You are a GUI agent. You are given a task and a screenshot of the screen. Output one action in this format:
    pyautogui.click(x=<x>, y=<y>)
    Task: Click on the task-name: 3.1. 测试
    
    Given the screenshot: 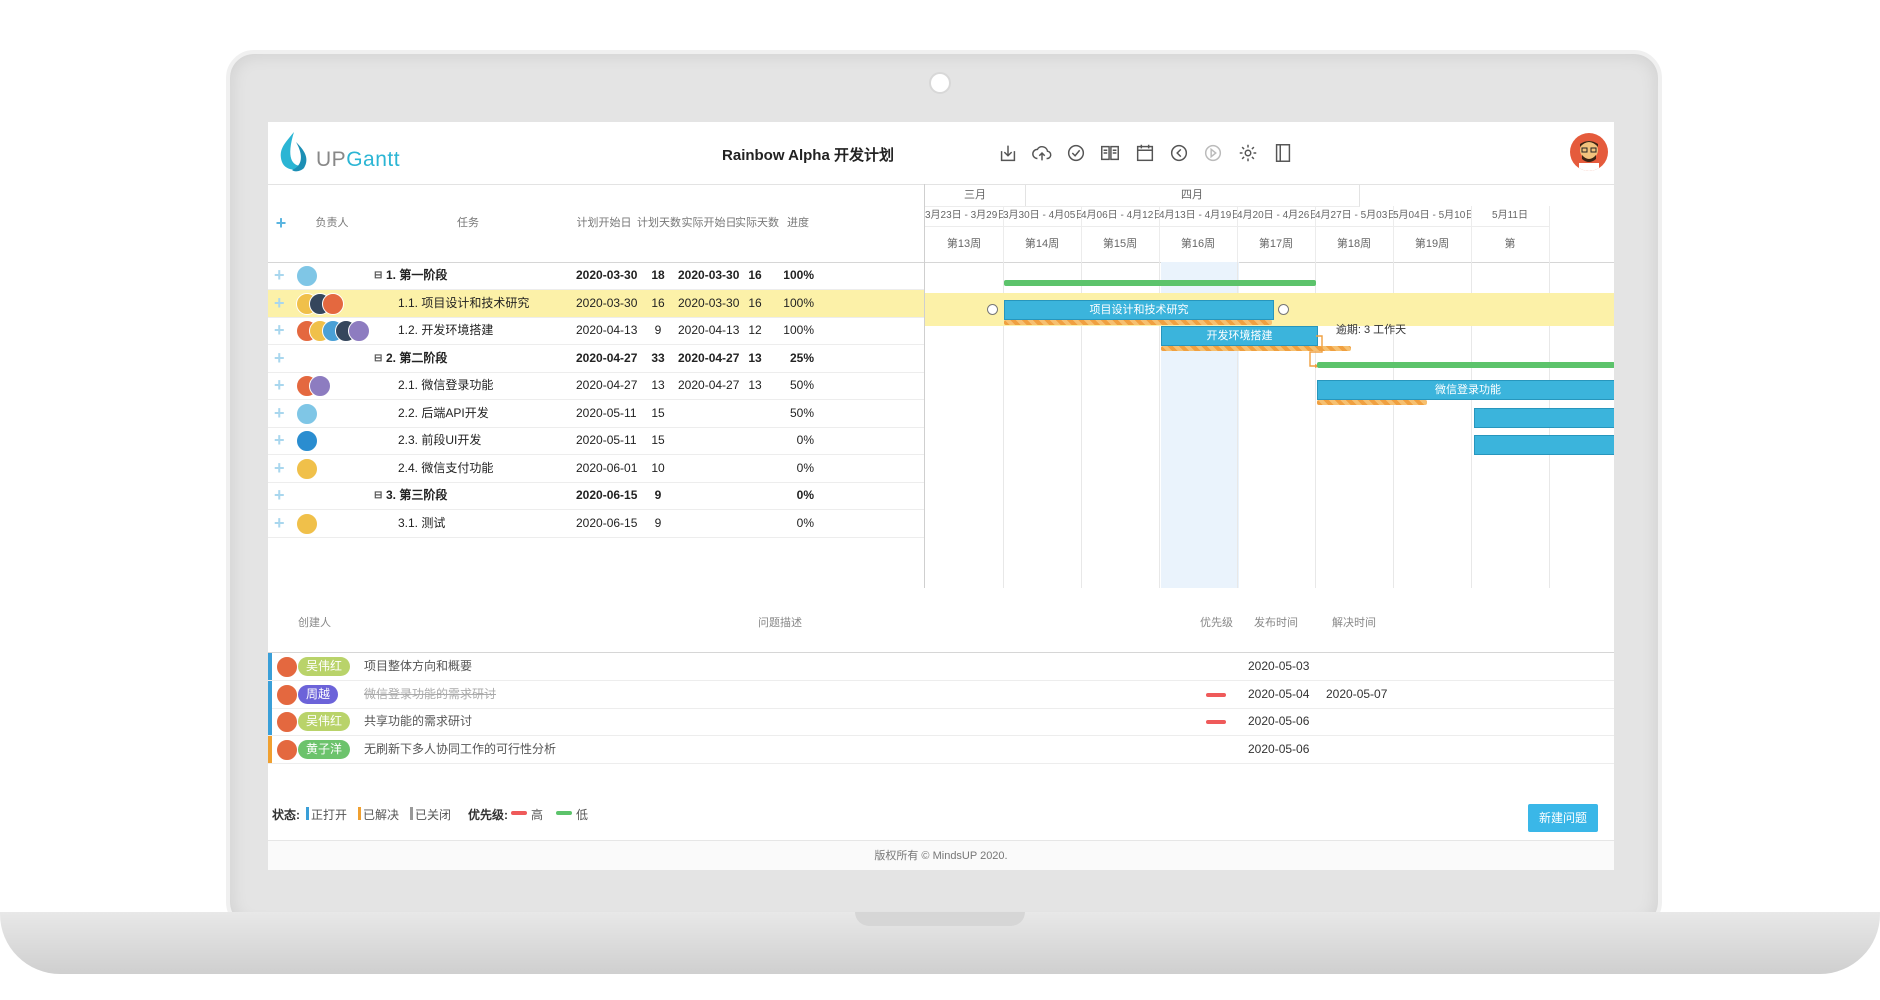 What is the action you would take?
    pyautogui.click(x=421, y=523)
    